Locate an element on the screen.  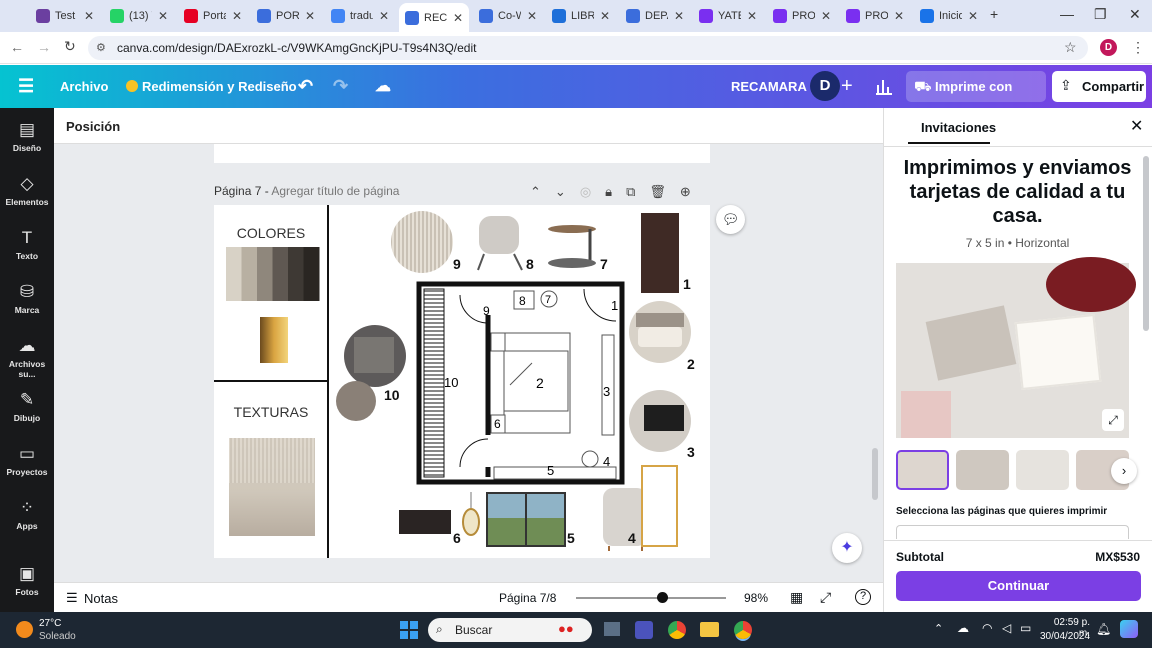
fullscreen-icon: ⤢ is located at coordinates (825, 597).